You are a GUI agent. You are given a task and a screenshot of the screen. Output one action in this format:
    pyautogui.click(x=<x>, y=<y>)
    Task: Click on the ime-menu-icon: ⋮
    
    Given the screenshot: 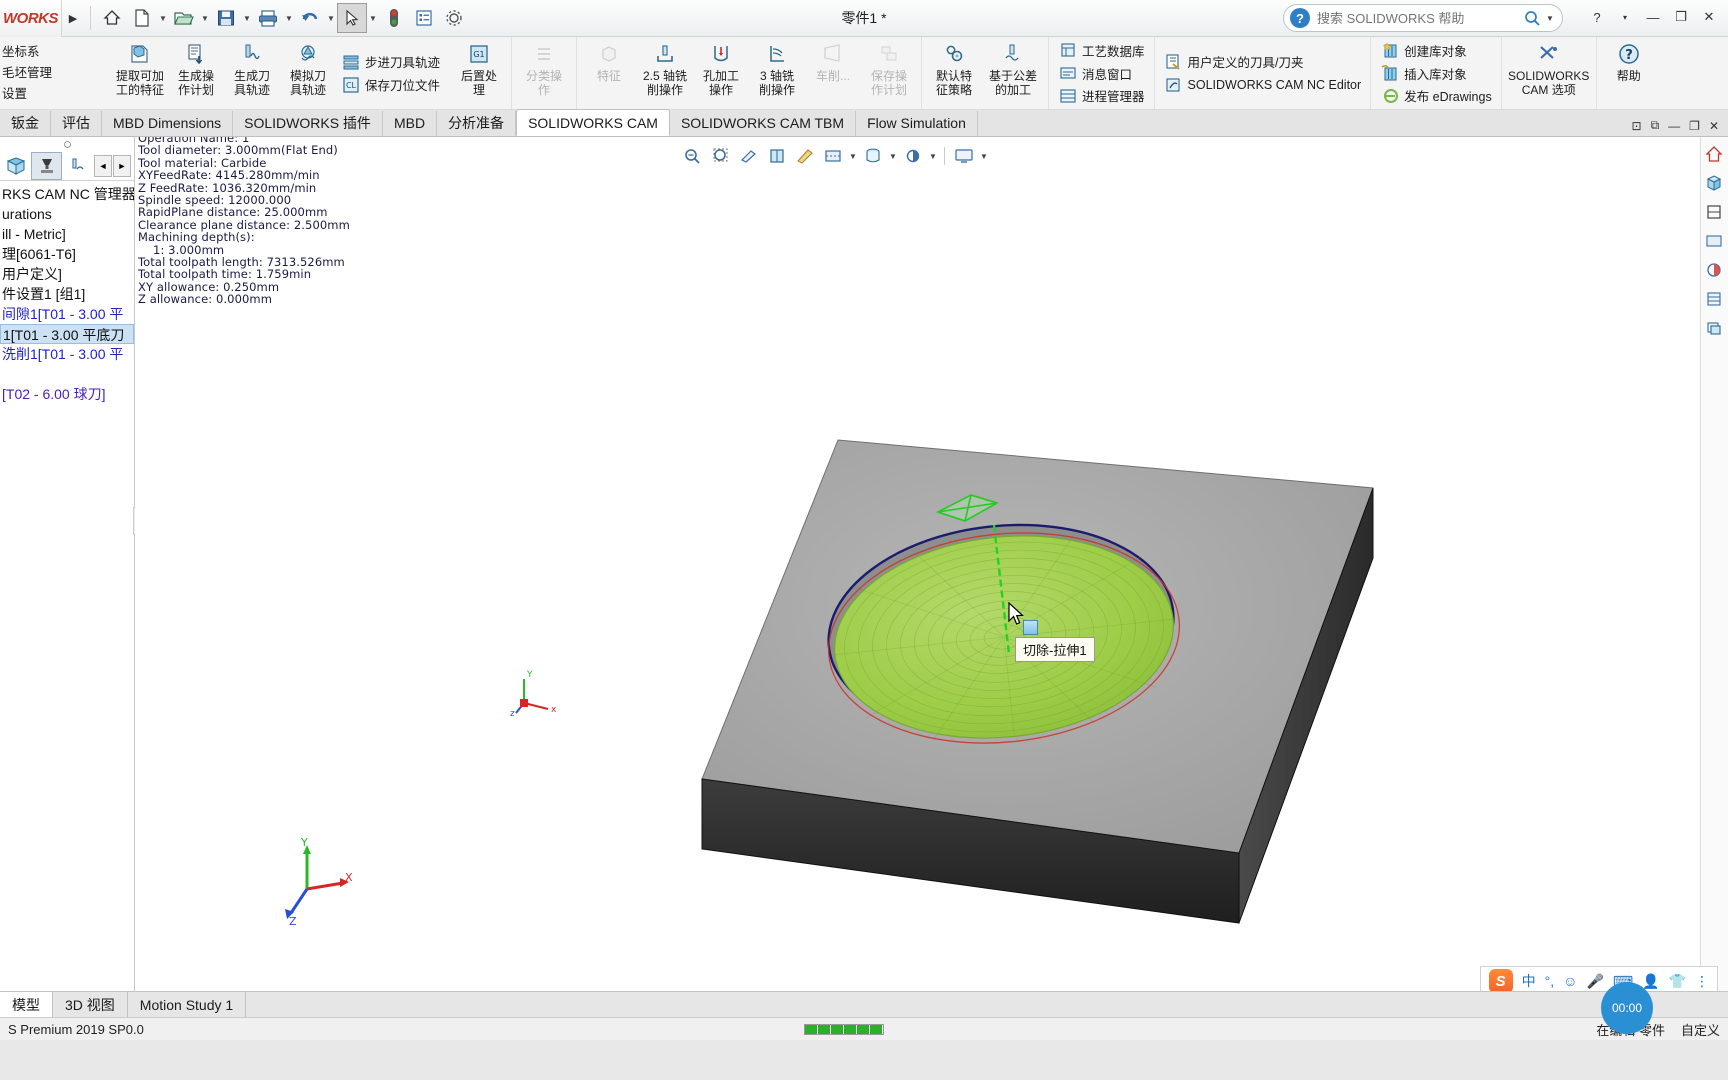 What is the action you would take?
    pyautogui.click(x=1702, y=981)
    